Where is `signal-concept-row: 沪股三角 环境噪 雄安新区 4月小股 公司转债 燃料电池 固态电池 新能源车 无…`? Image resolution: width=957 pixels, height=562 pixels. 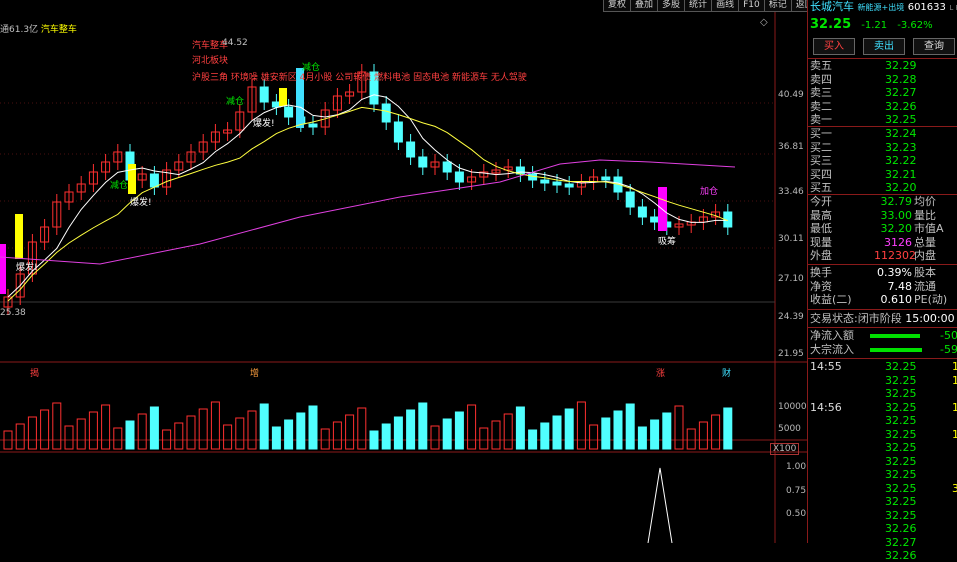 signal-concept-row: 沪股三角 环境噪 雄安新区 4月小股 公司转债 燃料电池 固态电池 新能源车 无… is located at coordinates (359, 78).